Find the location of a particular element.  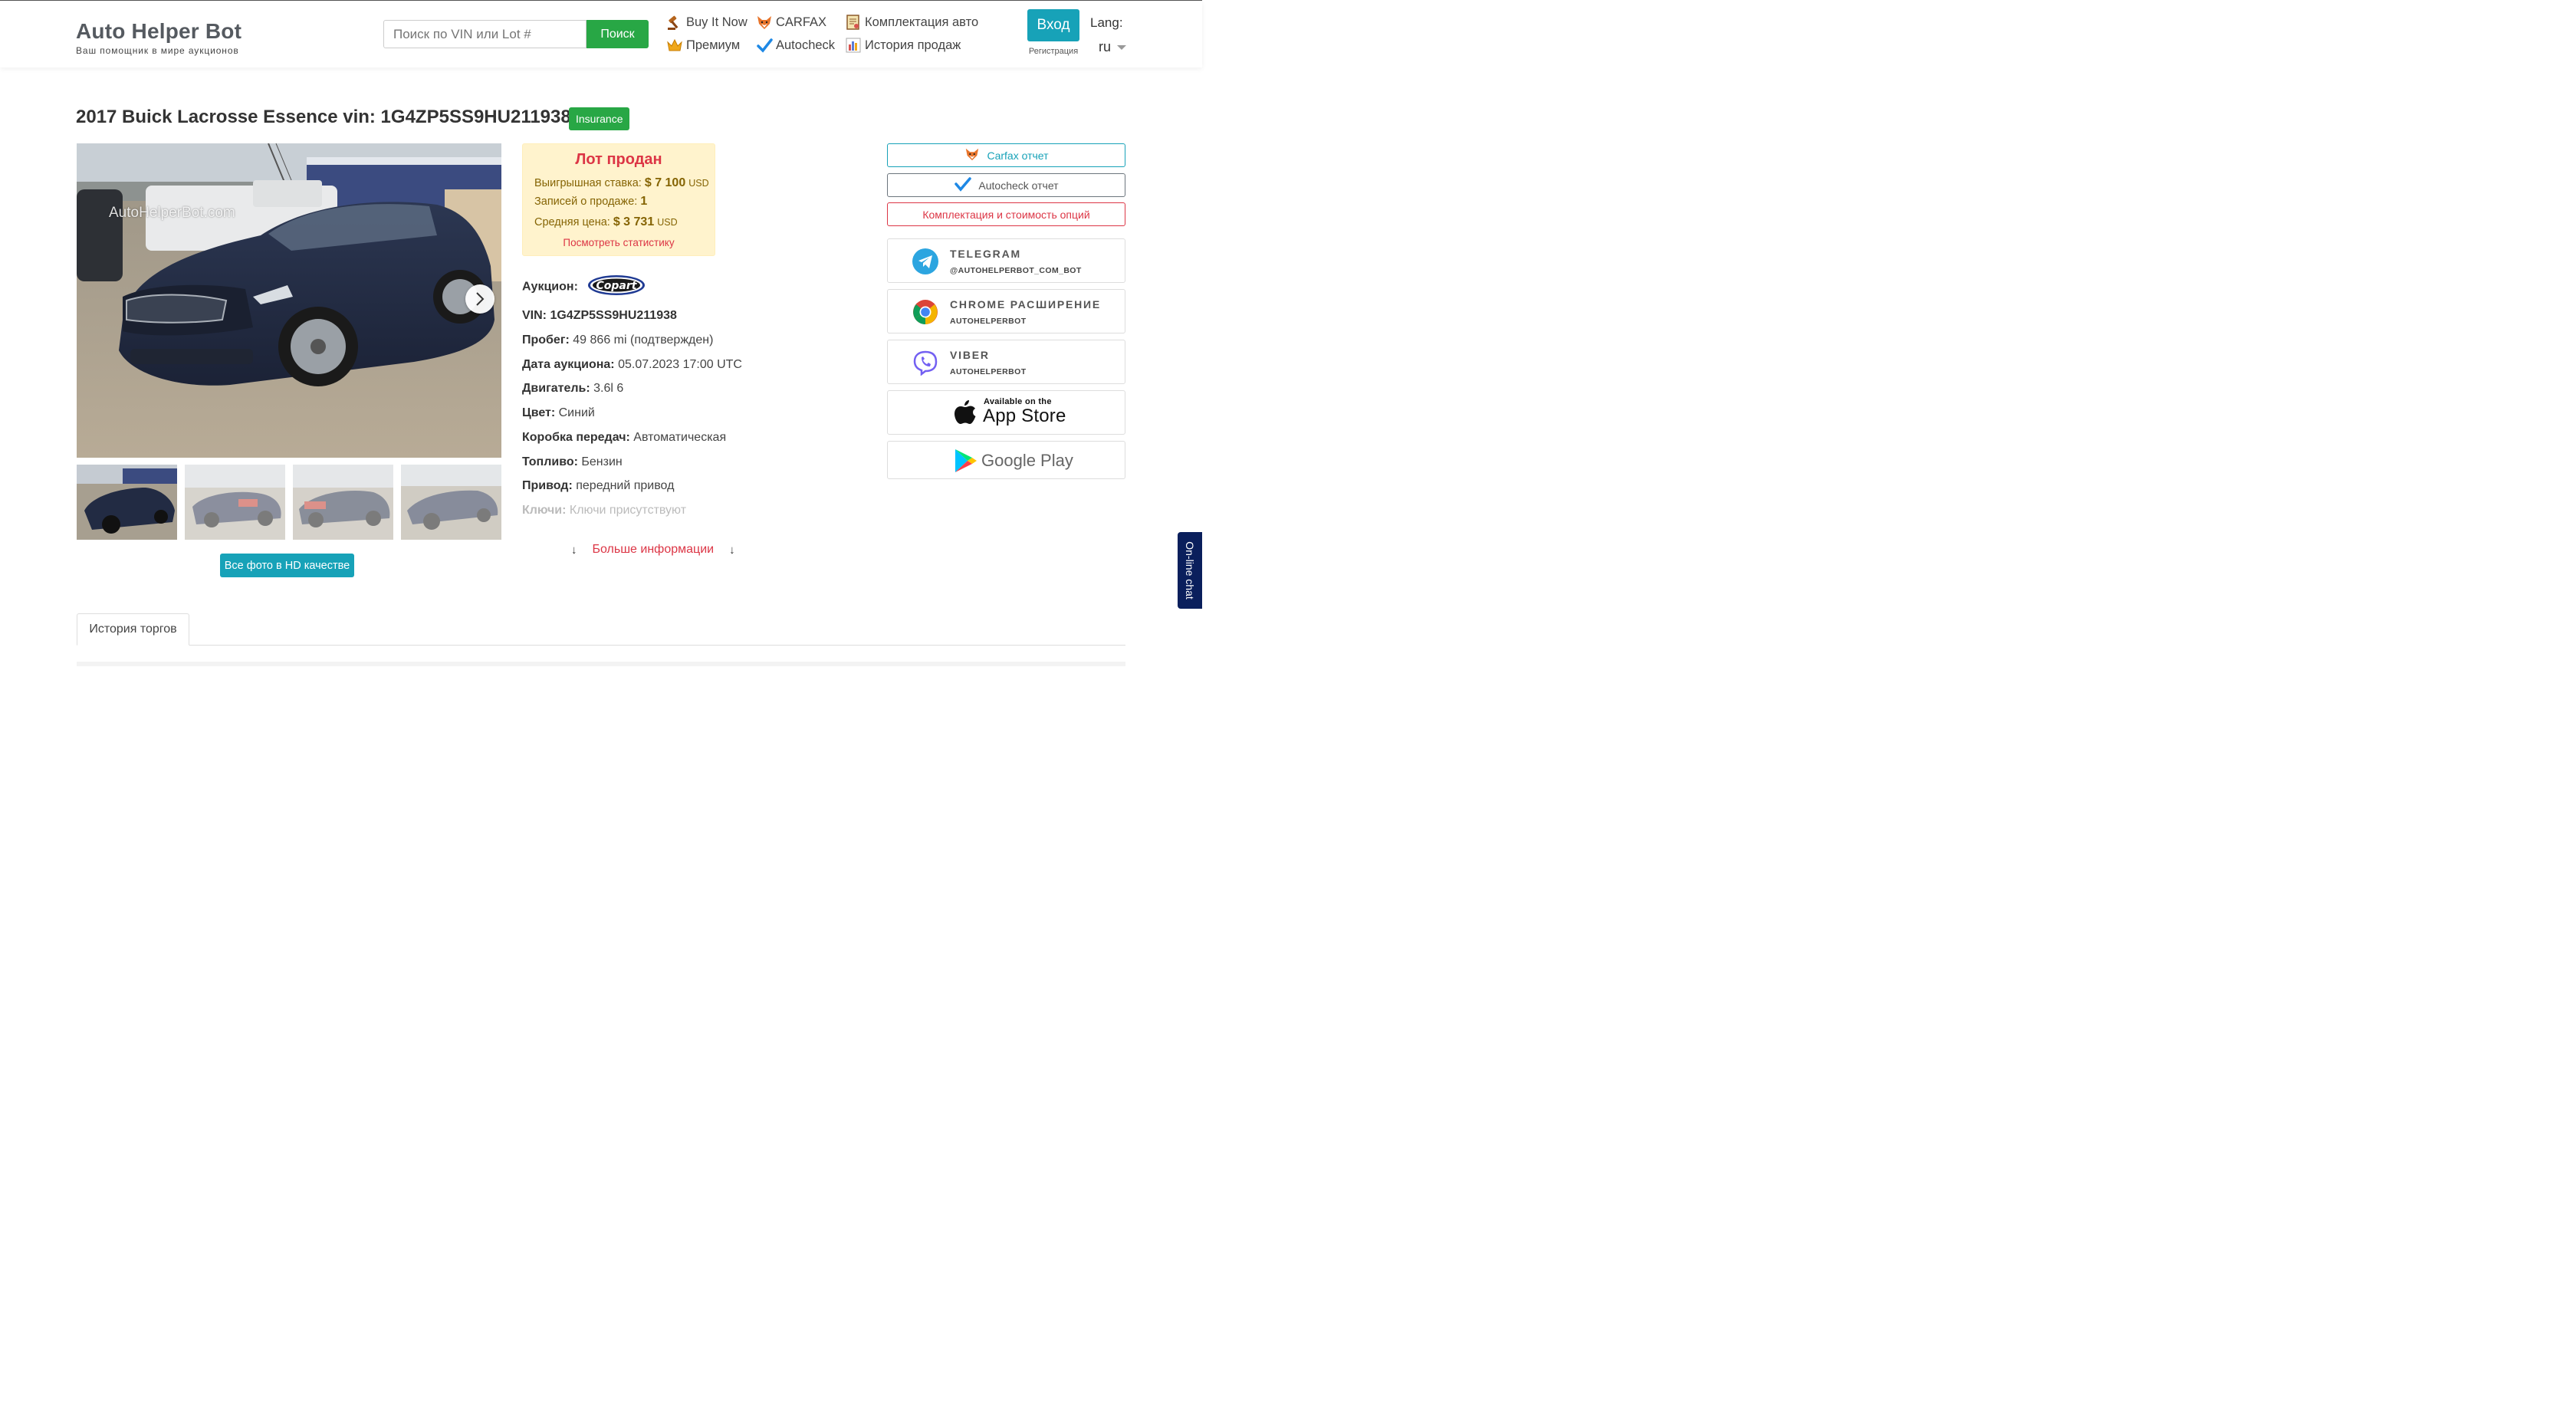

viber-handle: AUTOHELPERBOT is located at coordinates (988, 372).